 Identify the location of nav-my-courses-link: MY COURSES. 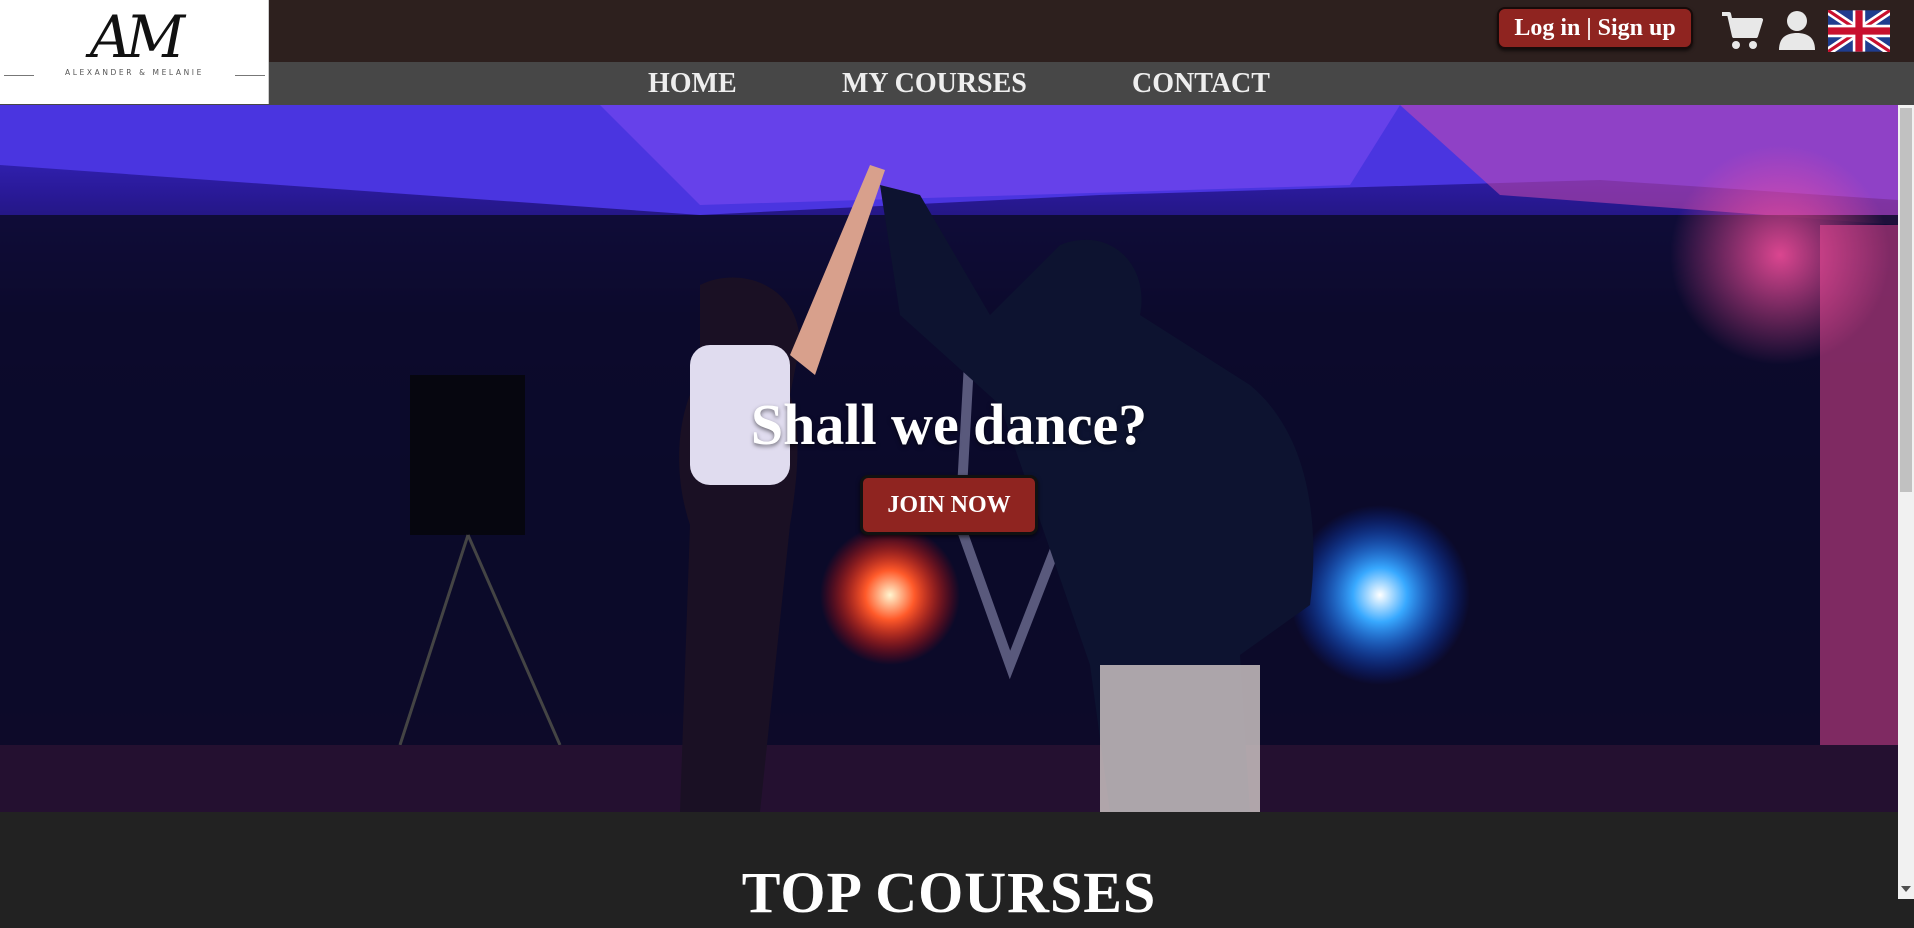
(934, 84).